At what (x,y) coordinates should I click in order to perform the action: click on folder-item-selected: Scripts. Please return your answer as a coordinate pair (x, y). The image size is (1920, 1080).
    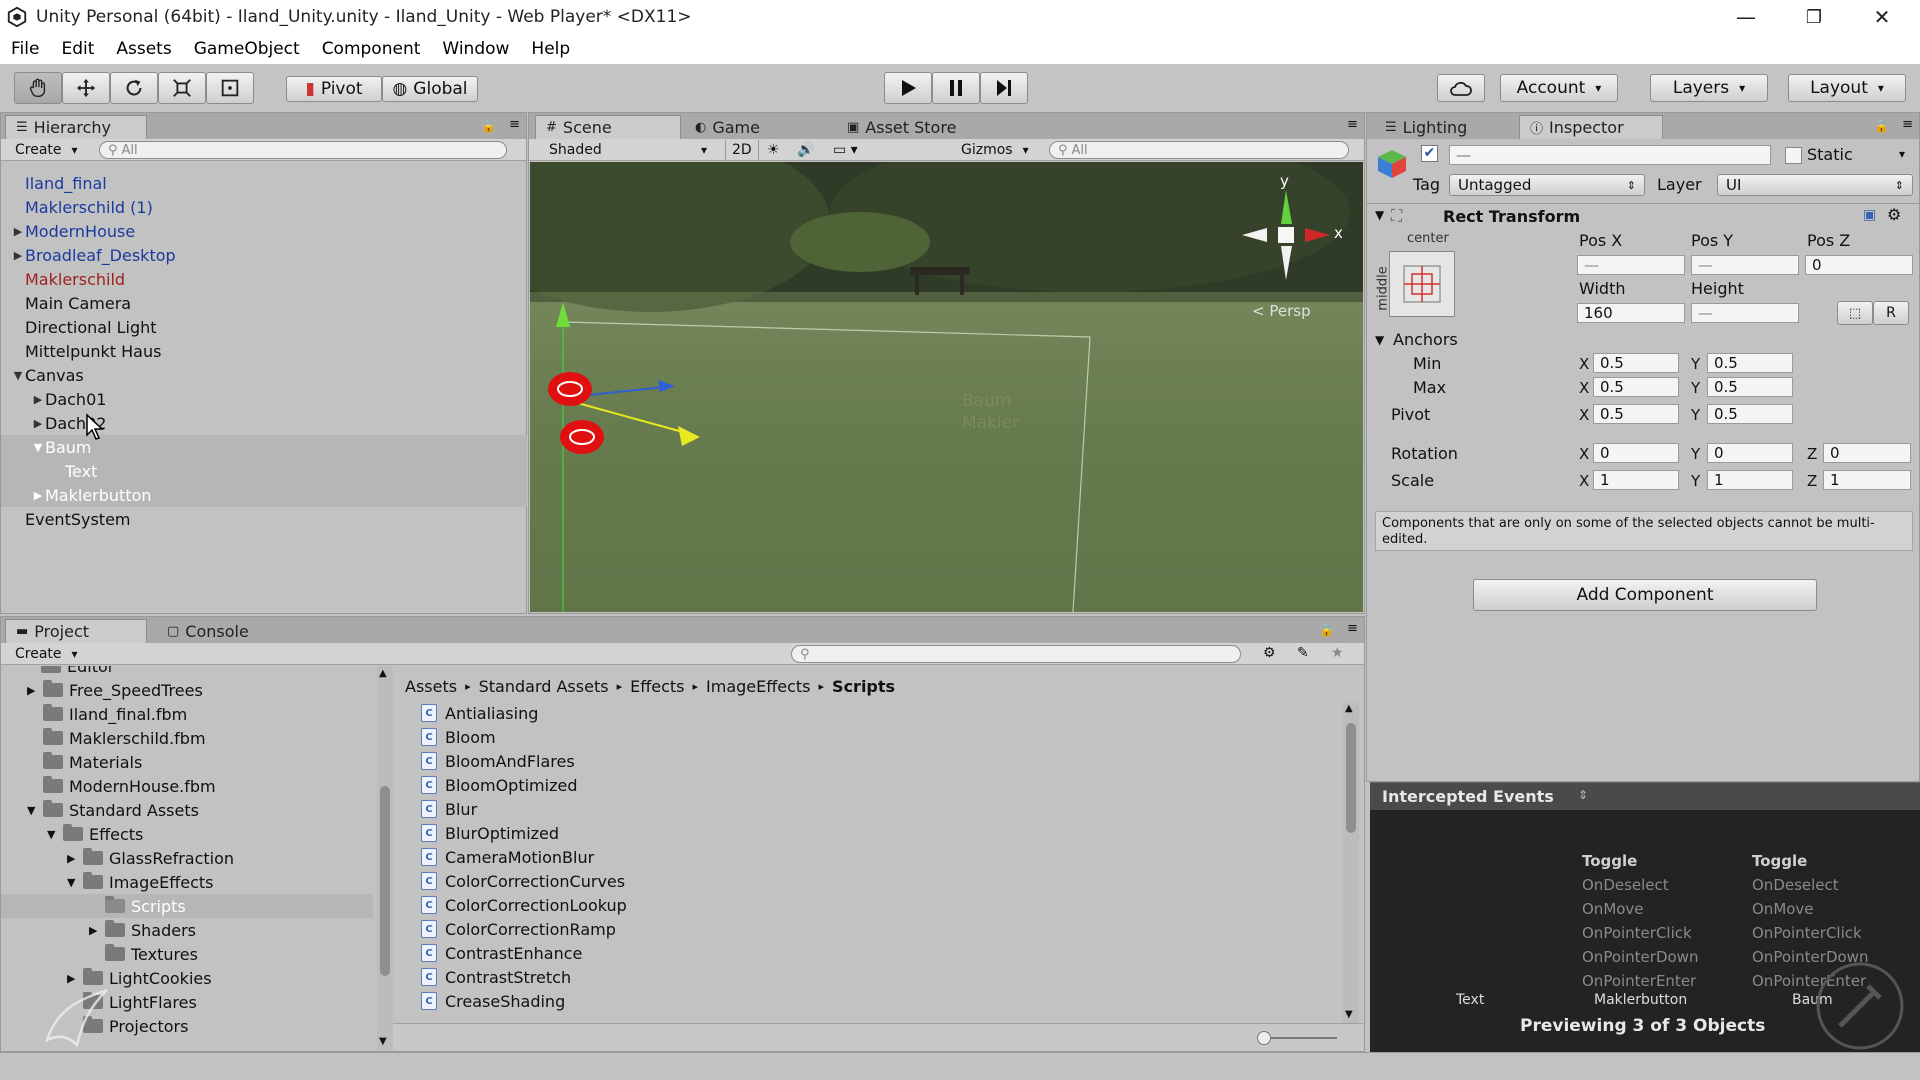
    Looking at the image, I should click on (187, 906).